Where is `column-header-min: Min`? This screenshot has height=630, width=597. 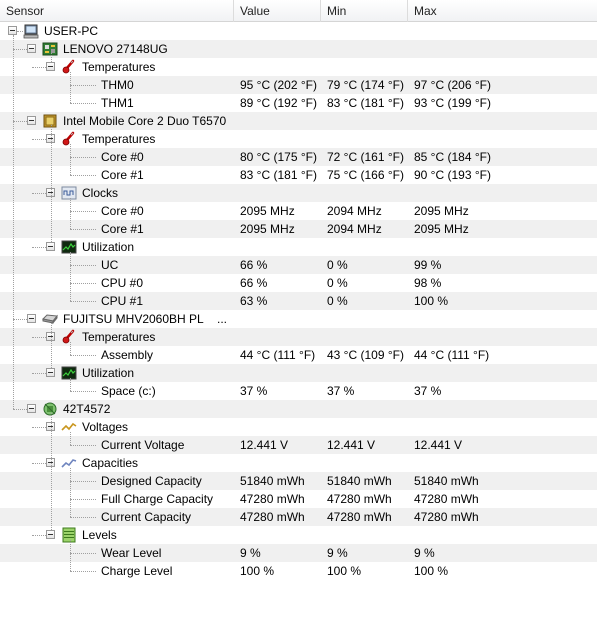
column-header-min: Min is located at coordinates (364, 11).